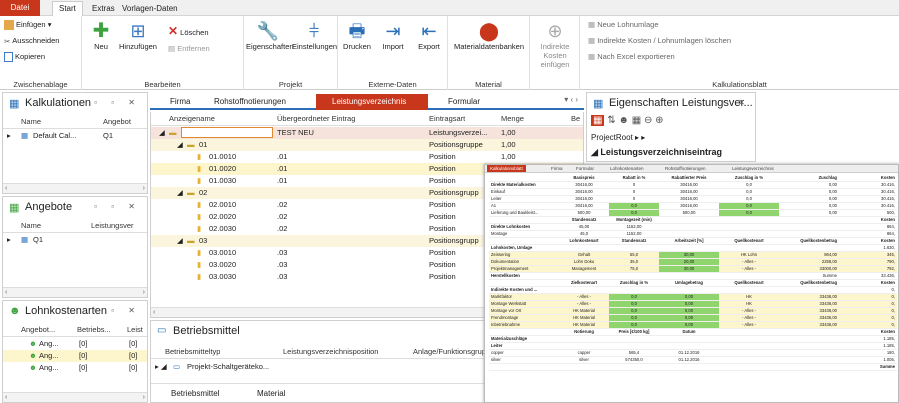 The image size is (899, 403). I want to click on col-header: Anlage/Funktionsgrupp, so click(451, 352).